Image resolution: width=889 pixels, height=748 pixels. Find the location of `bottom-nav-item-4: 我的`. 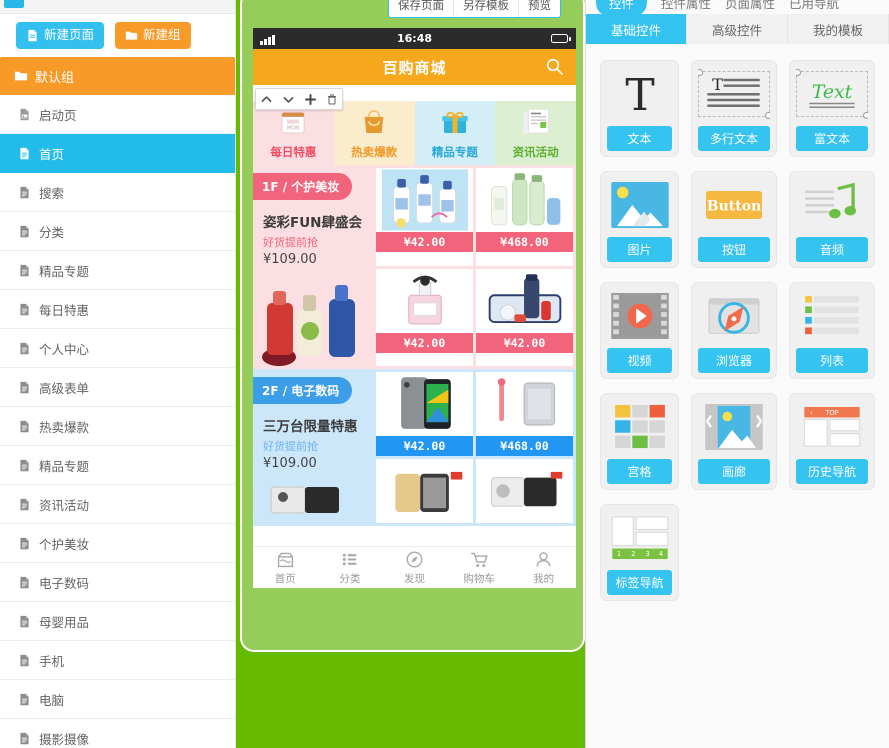

bottom-nav-item-4: 我的 is located at coordinates (543, 567).